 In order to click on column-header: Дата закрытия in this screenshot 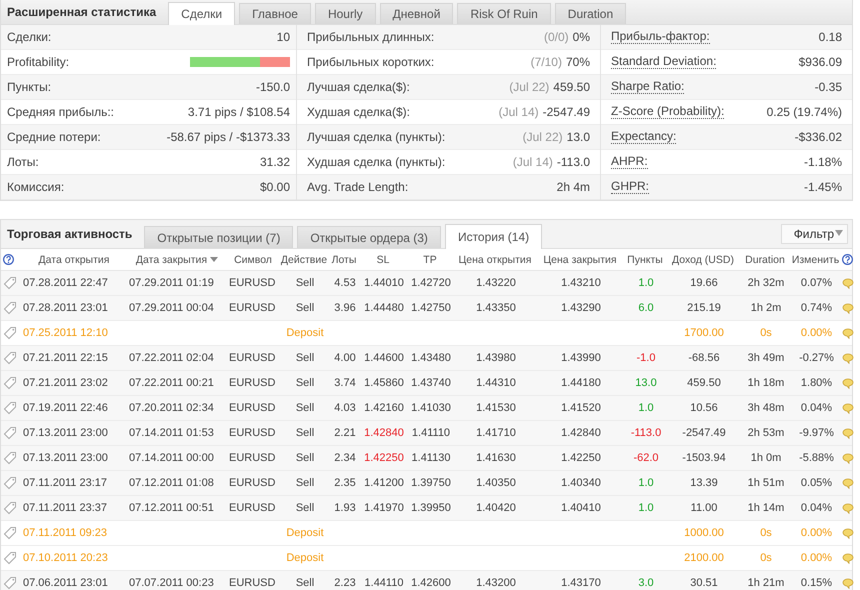, I will do `click(177, 259)`.